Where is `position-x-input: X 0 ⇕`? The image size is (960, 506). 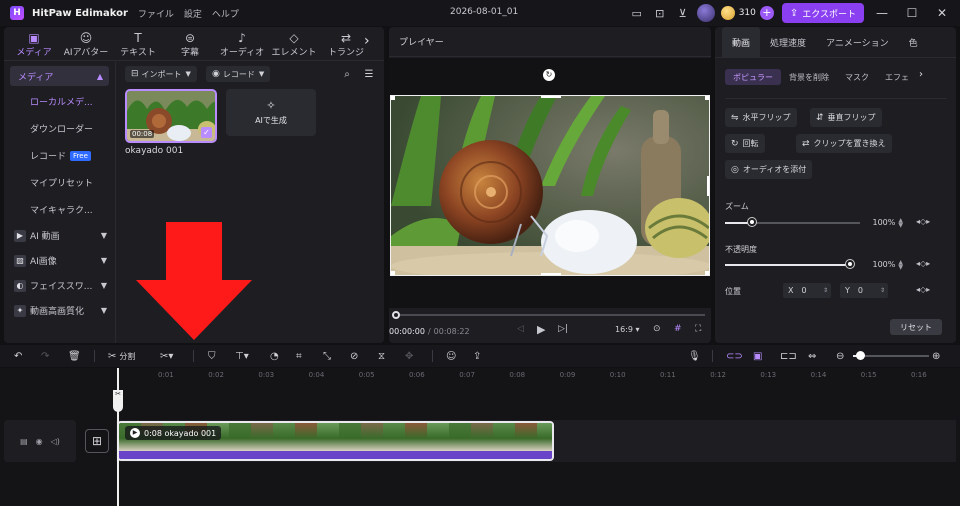 position-x-input: X 0 ⇕ is located at coordinates (807, 290).